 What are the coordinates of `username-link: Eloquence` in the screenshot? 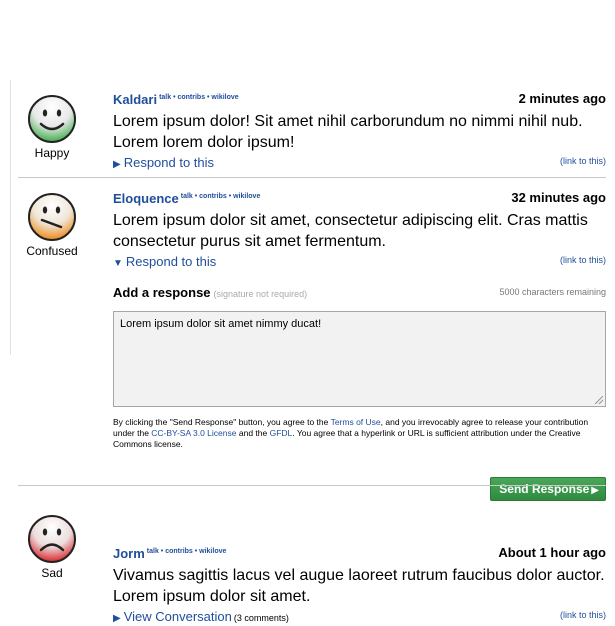 It's located at (146, 198).